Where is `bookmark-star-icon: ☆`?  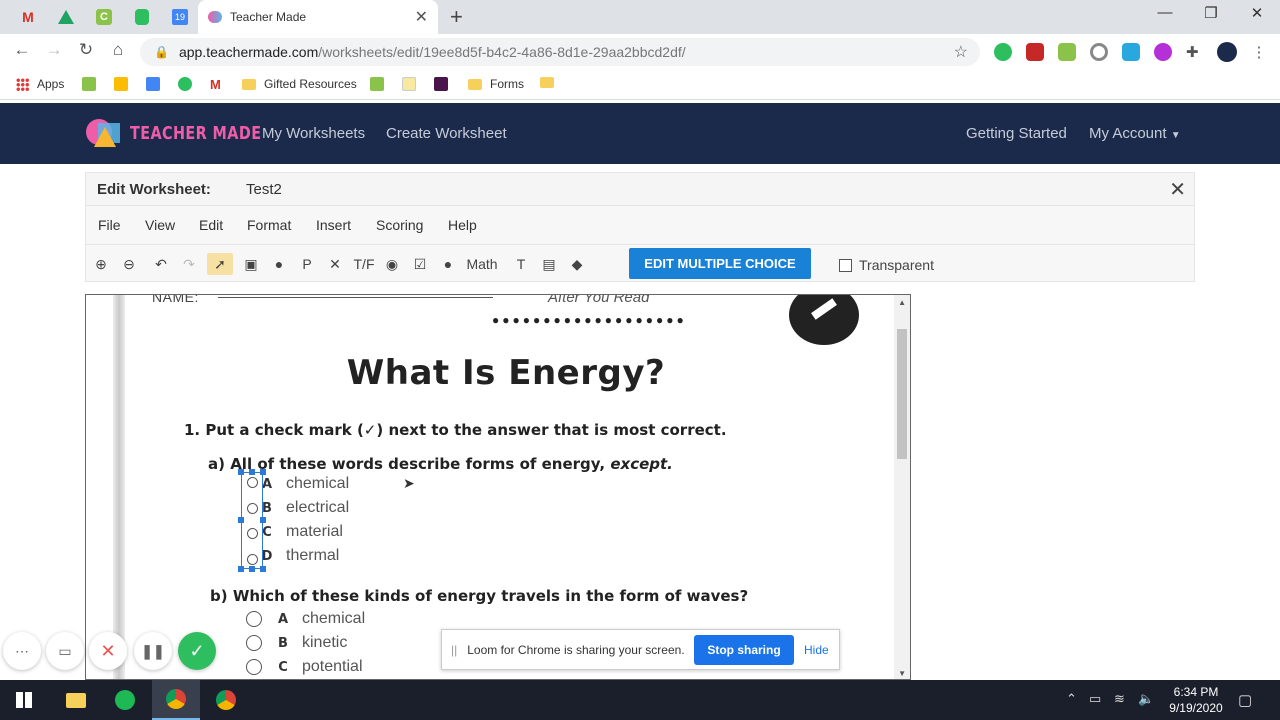 bookmark-star-icon: ☆ is located at coordinates (961, 52).